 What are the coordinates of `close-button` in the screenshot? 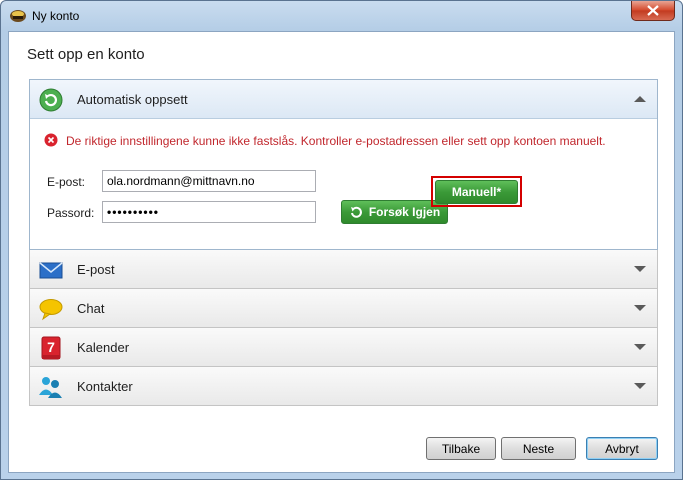 It's located at (653, 11).